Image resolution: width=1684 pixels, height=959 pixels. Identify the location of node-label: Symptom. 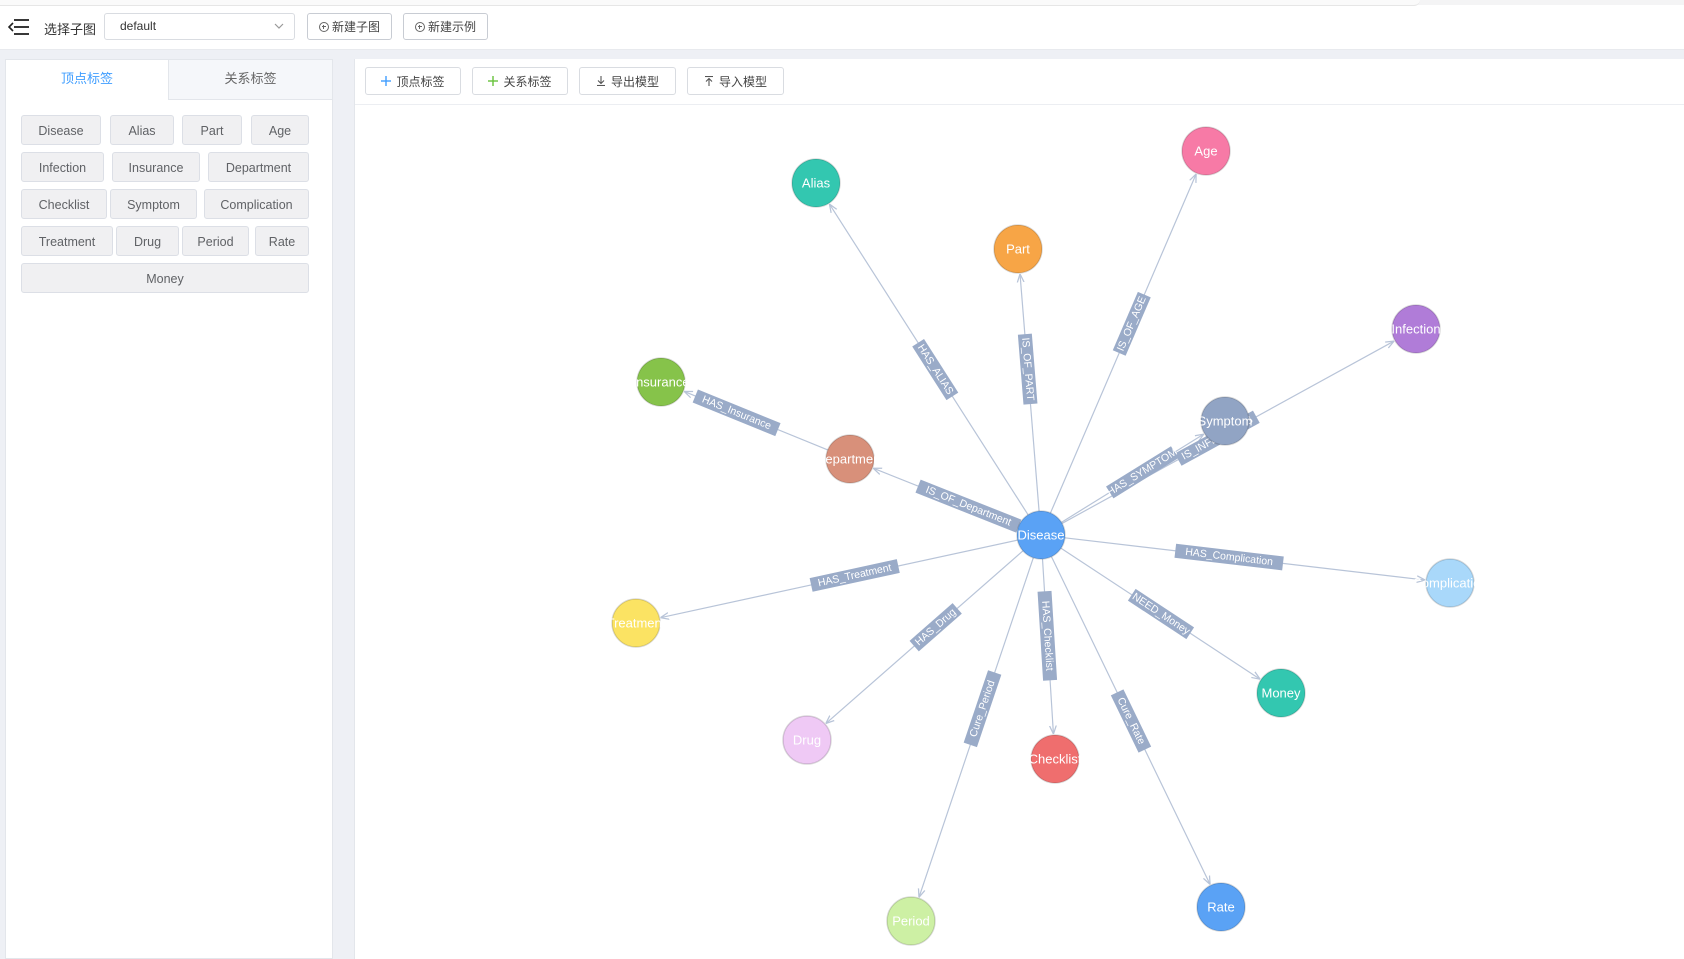
(1225, 421).